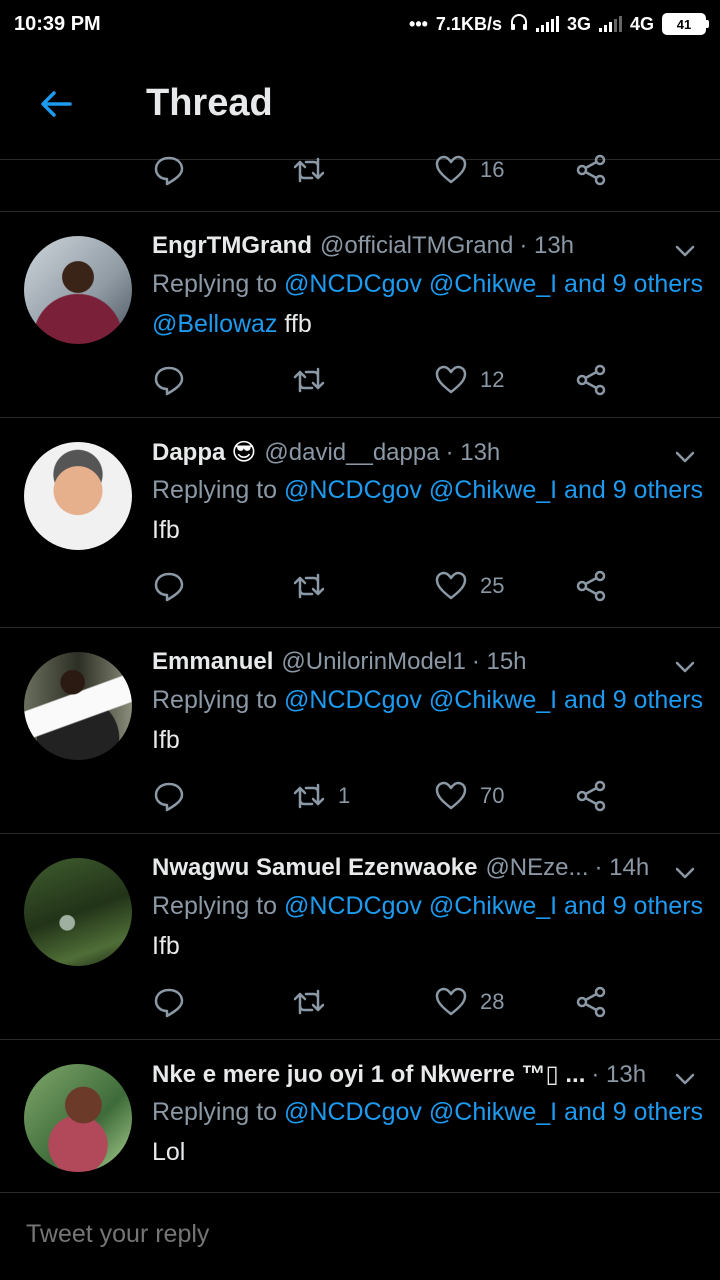  What do you see at coordinates (321, 796) in the screenshot?
I see `retweet-button: 1` at bounding box center [321, 796].